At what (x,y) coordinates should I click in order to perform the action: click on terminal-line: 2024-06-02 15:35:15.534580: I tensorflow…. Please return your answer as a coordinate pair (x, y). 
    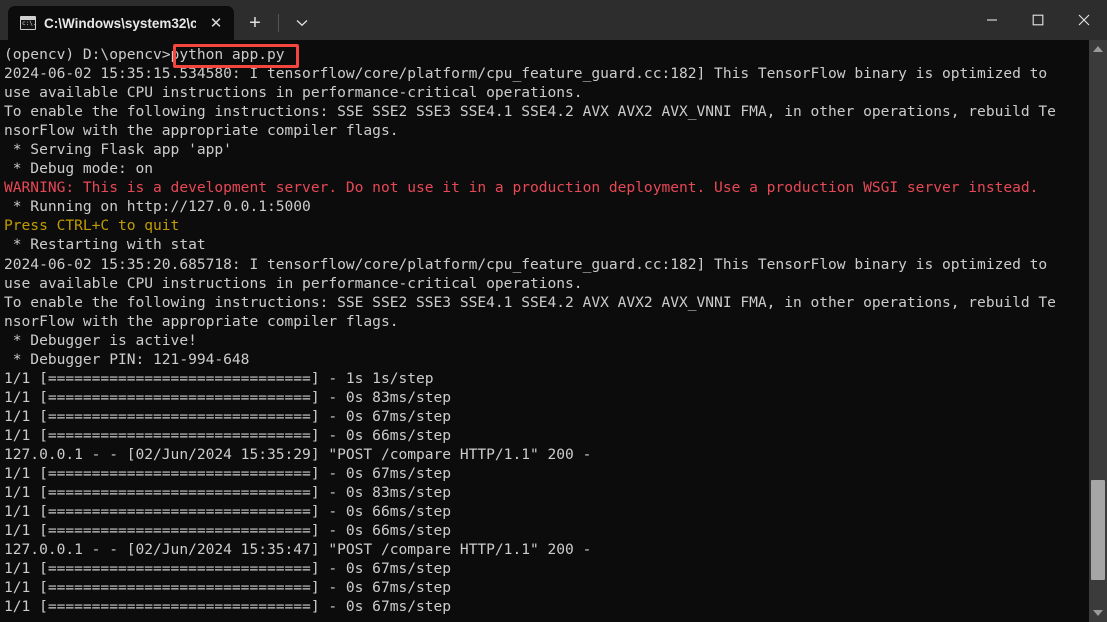
    Looking at the image, I should click on (526, 74).